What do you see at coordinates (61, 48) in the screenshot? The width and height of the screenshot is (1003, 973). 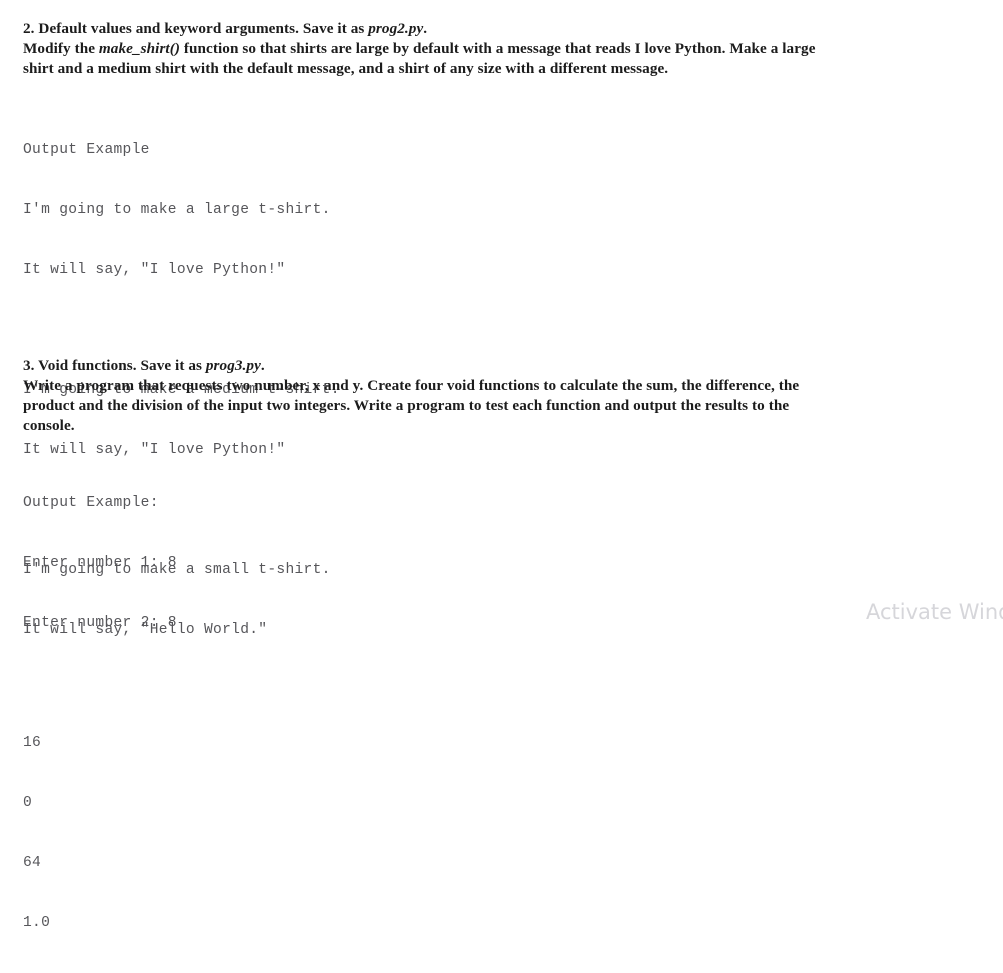 I see `section-2-body-part1: Modify the` at bounding box center [61, 48].